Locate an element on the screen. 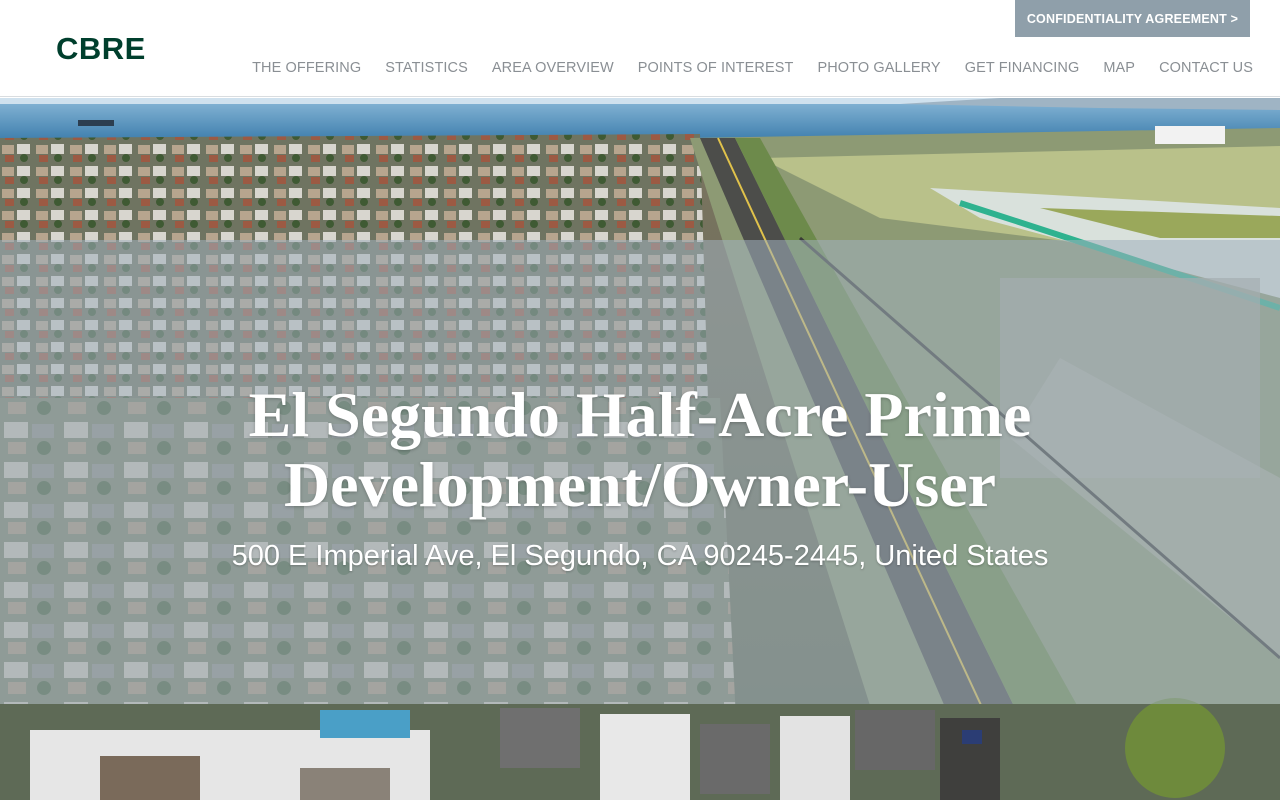 The image size is (1280, 800). cbre-logo: CBRE is located at coordinates (101, 48).